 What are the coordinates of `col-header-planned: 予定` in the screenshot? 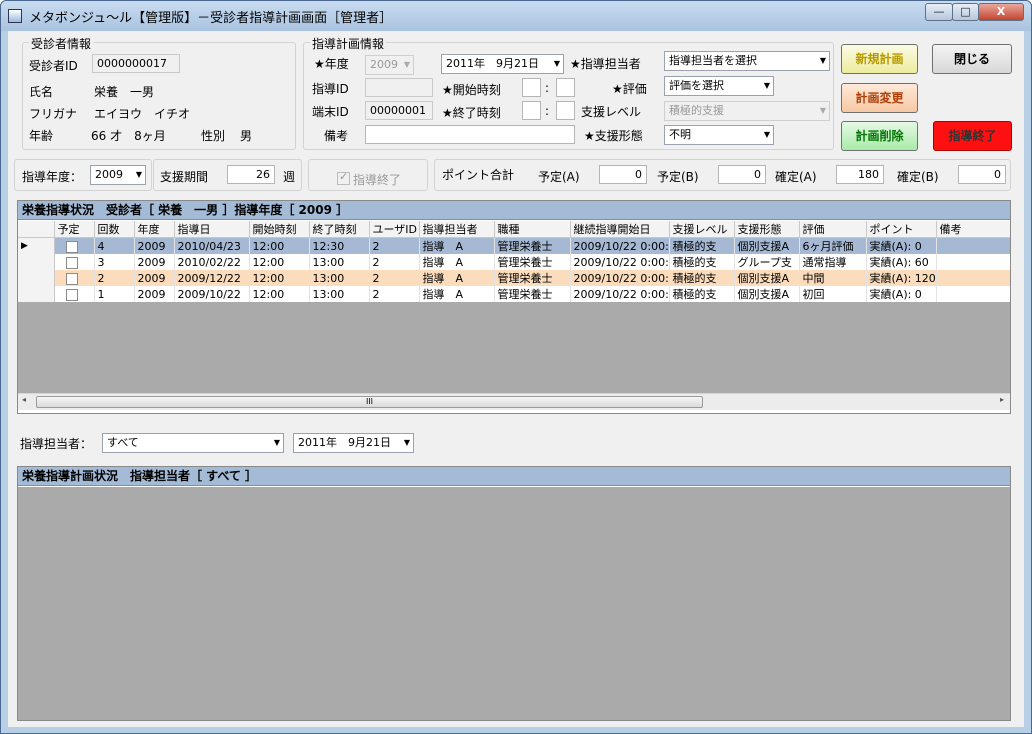 It's located at (74, 229).